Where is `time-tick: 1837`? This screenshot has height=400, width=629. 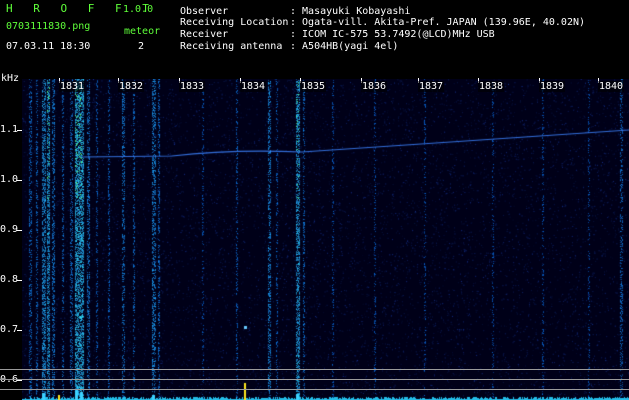 time-tick: 1837 is located at coordinates (431, 86).